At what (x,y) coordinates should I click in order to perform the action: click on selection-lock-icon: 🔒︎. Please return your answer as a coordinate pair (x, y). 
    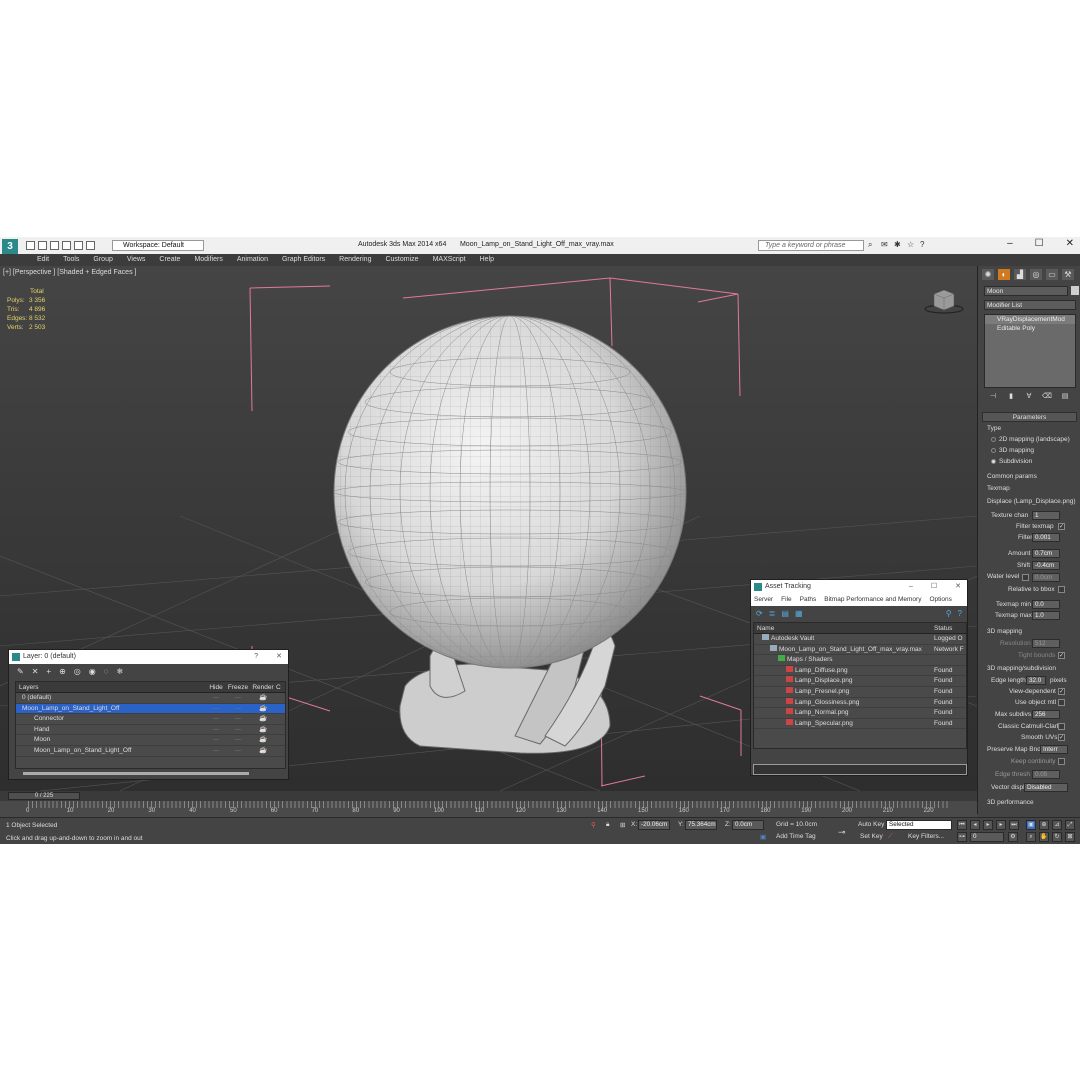
    Looking at the image, I should click on (607, 825).